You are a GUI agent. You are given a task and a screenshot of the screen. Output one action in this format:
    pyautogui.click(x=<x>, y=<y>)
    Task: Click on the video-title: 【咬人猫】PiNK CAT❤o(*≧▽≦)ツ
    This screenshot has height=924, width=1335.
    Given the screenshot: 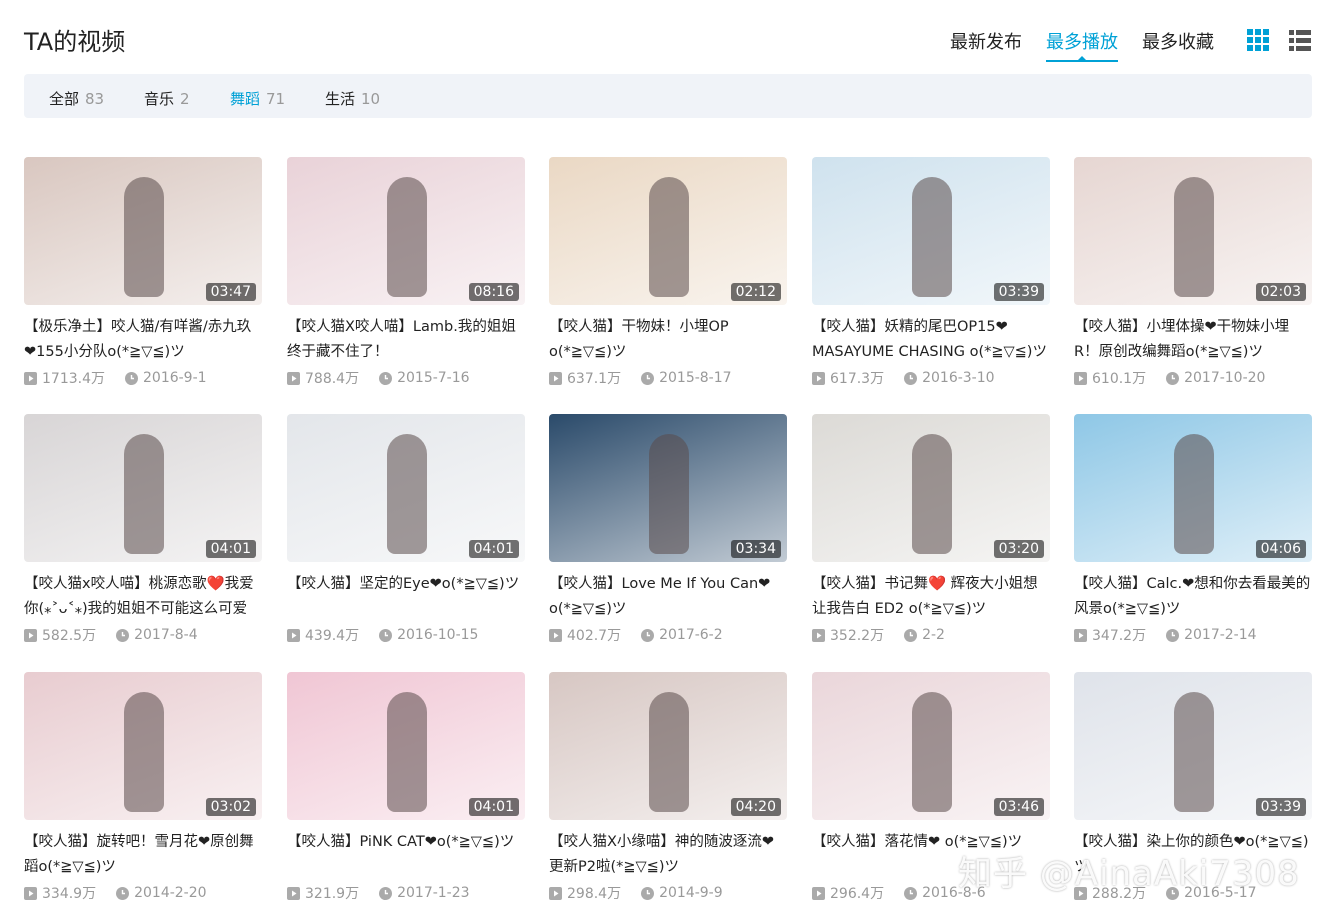 What is the action you would take?
    pyautogui.click(x=406, y=855)
    